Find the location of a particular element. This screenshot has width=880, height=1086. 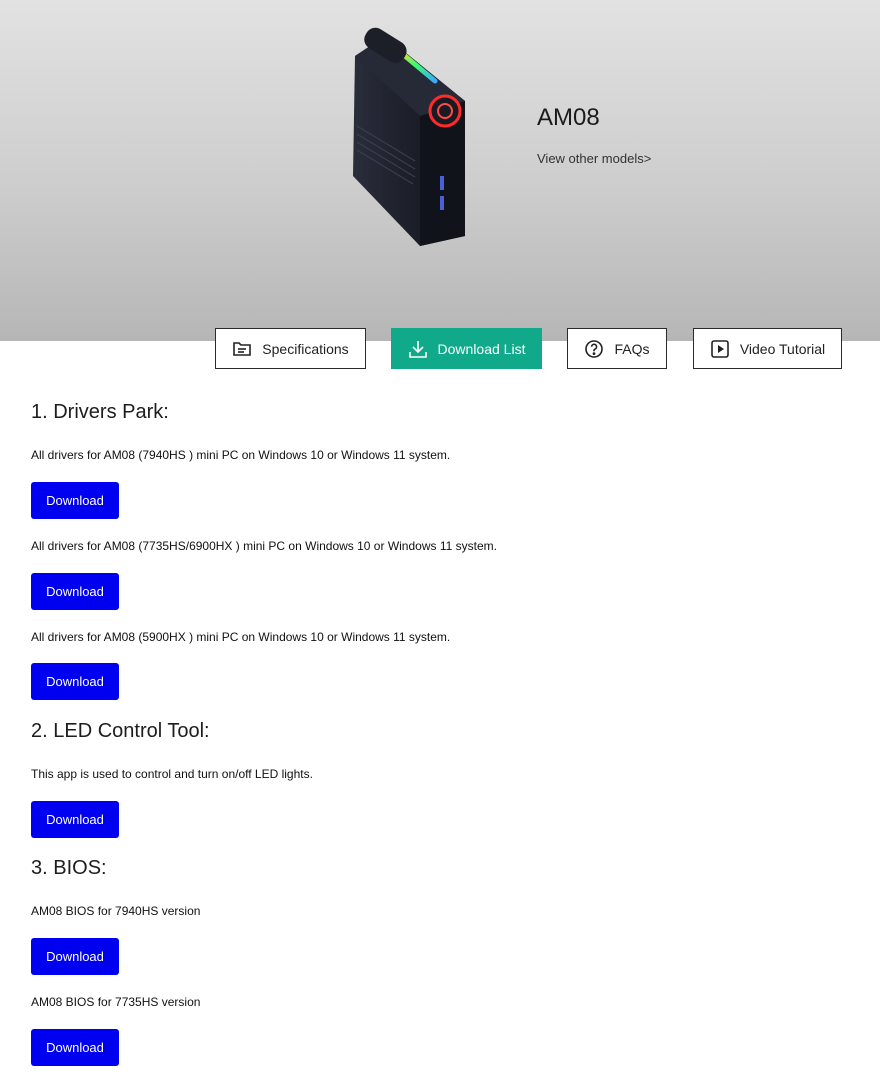

tab-faqs: FAQs is located at coordinates (617, 348).